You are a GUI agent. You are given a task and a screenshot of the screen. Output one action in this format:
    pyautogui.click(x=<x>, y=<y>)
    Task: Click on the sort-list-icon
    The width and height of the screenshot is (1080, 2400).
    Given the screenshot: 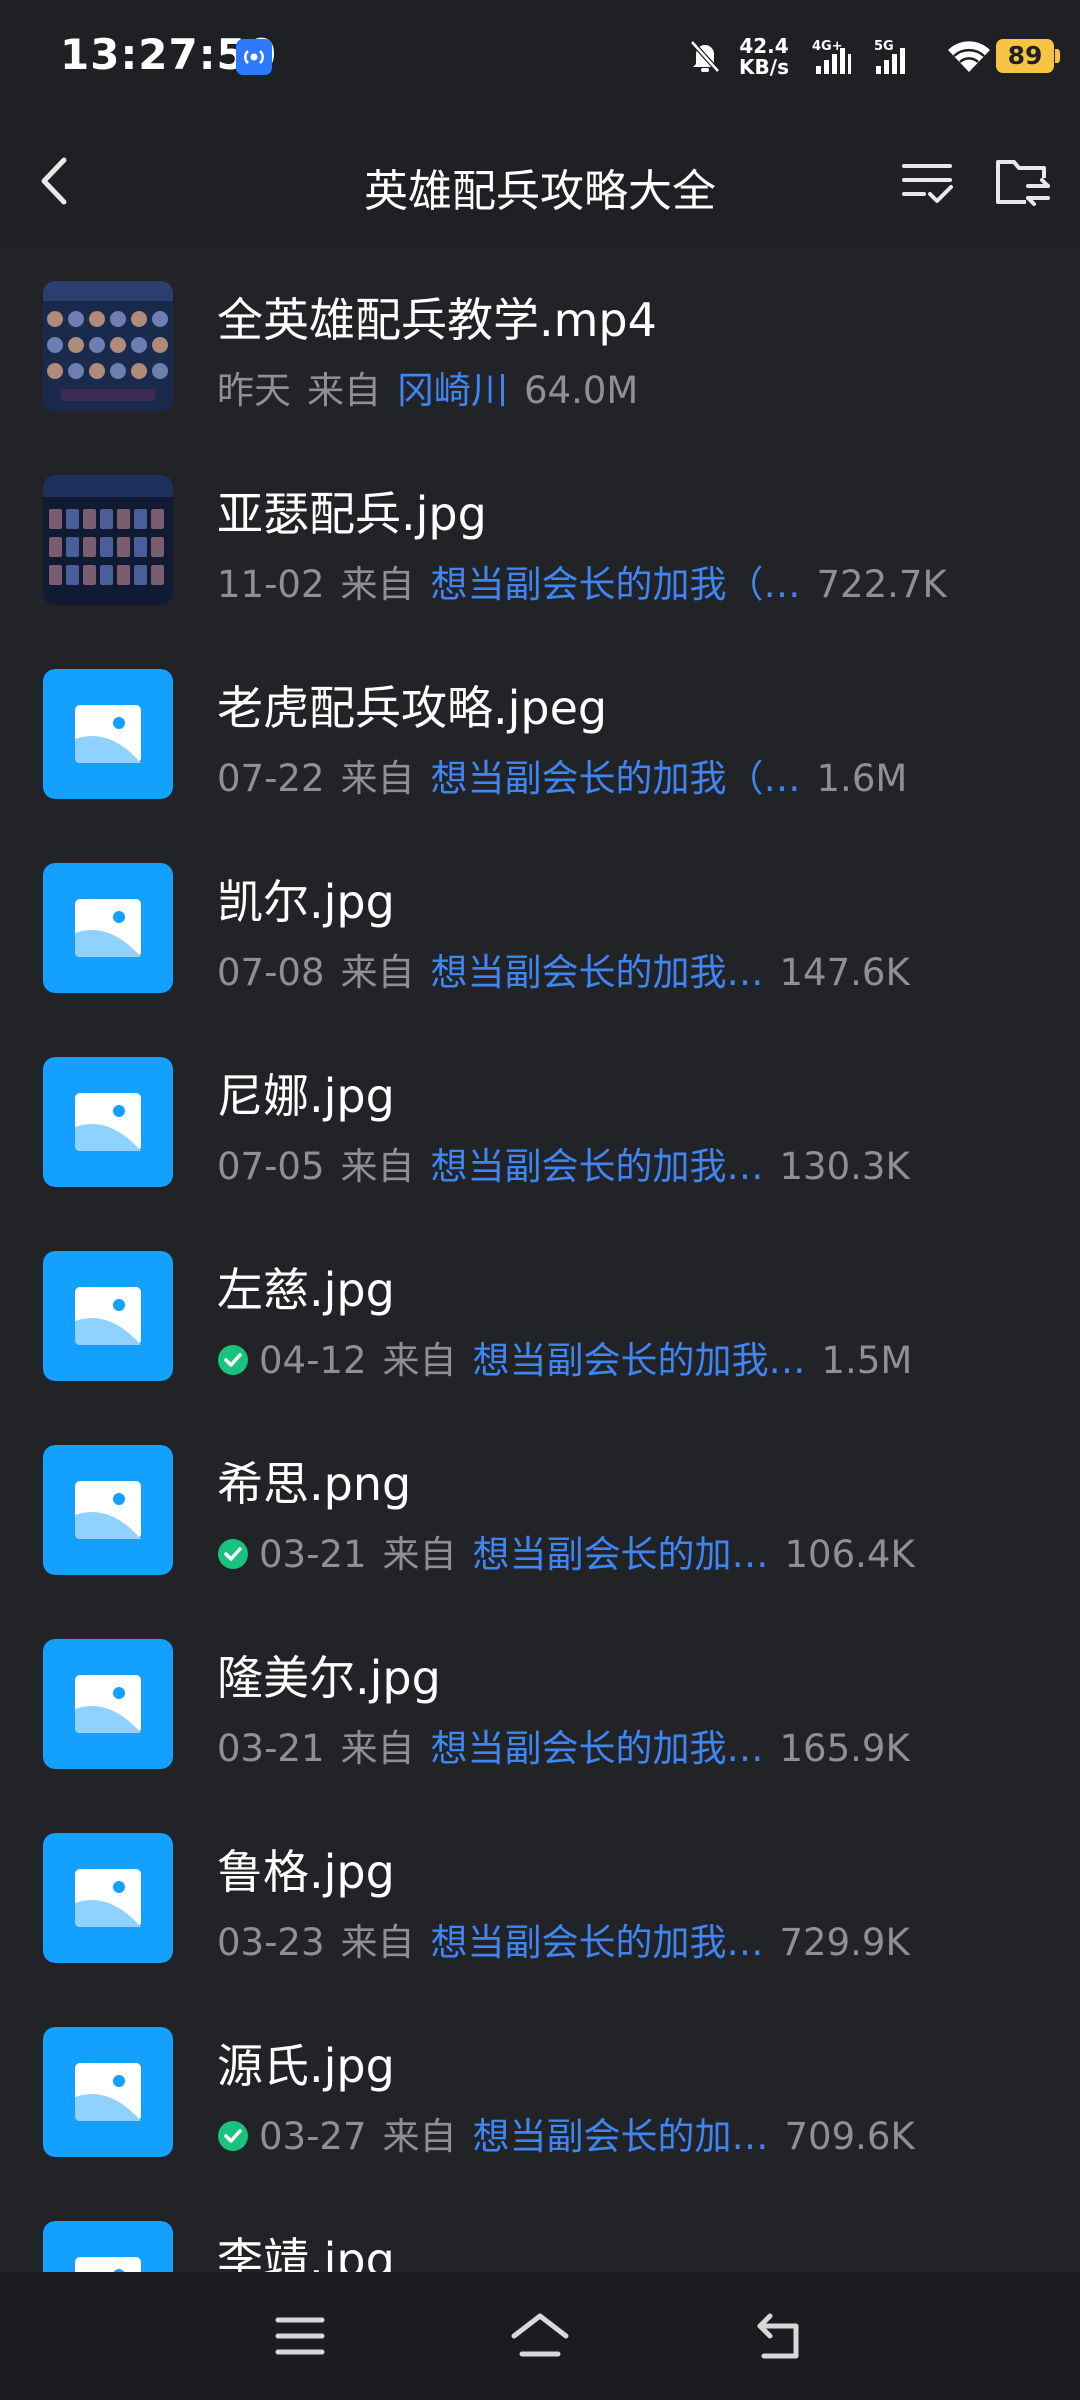 What is the action you would take?
    pyautogui.click(x=927, y=183)
    